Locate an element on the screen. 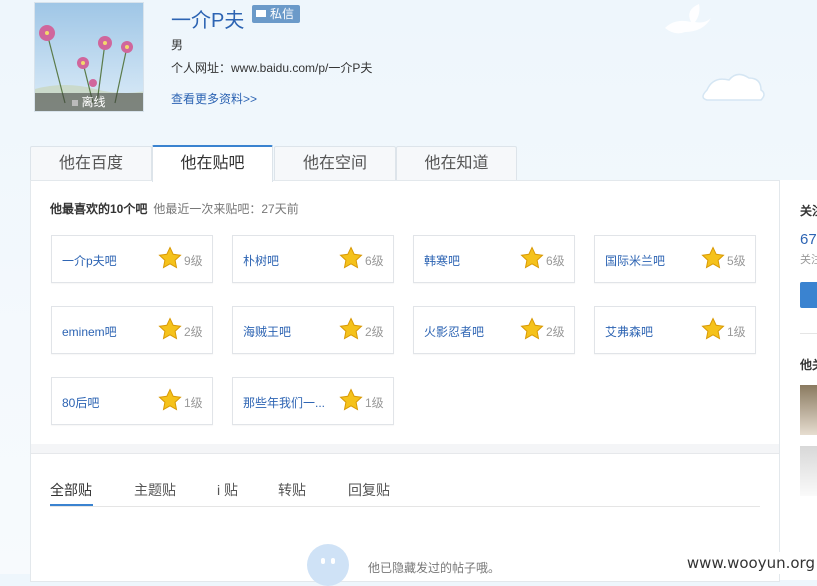  favorites-heading: 他最喜欢的10个吧 他最近一次来贴吧：27天前 is located at coordinates (174, 208).